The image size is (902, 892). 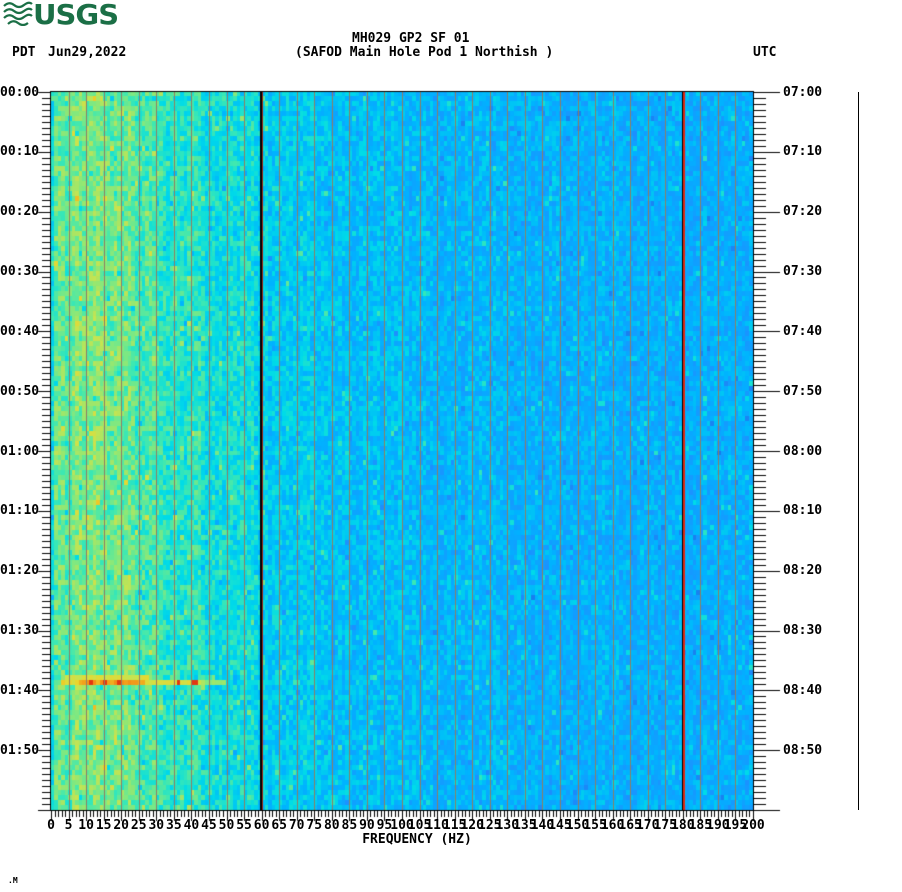 What do you see at coordinates (858, 451) in the screenshot?
I see `scale-bar` at bounding box center [858, 451].